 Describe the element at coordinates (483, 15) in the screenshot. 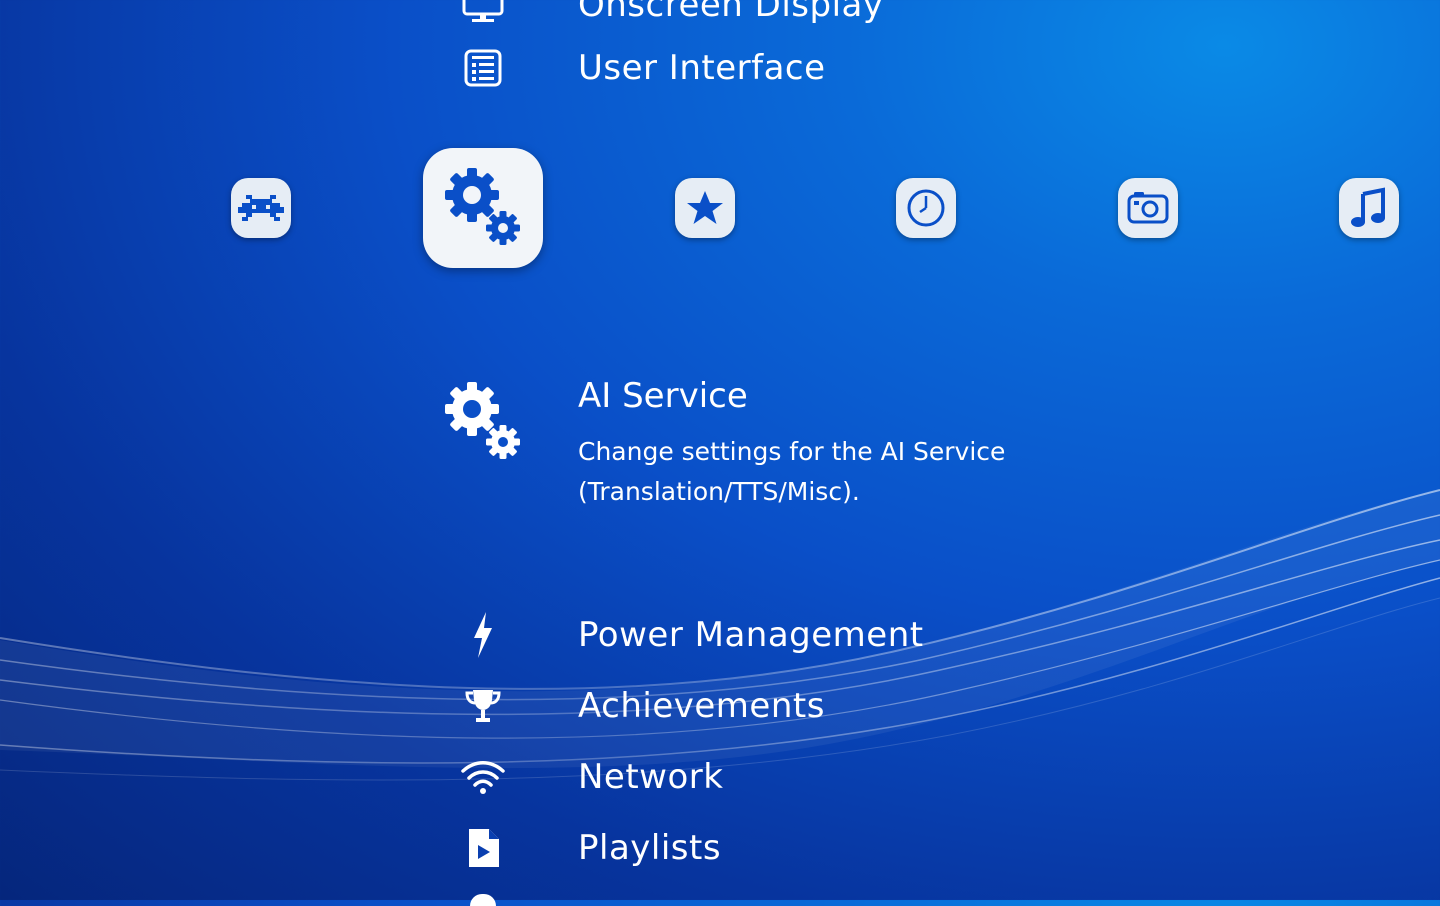

I see `monitor-icon` at that location.